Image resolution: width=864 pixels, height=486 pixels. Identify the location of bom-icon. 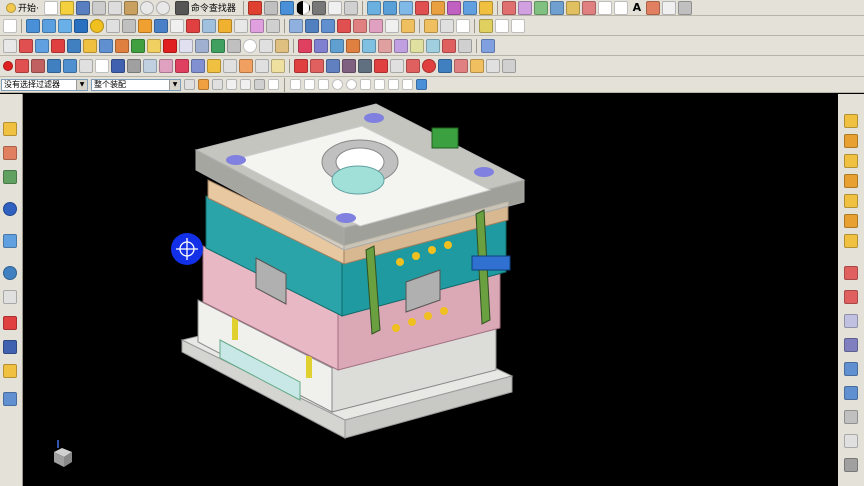
(851, 441).